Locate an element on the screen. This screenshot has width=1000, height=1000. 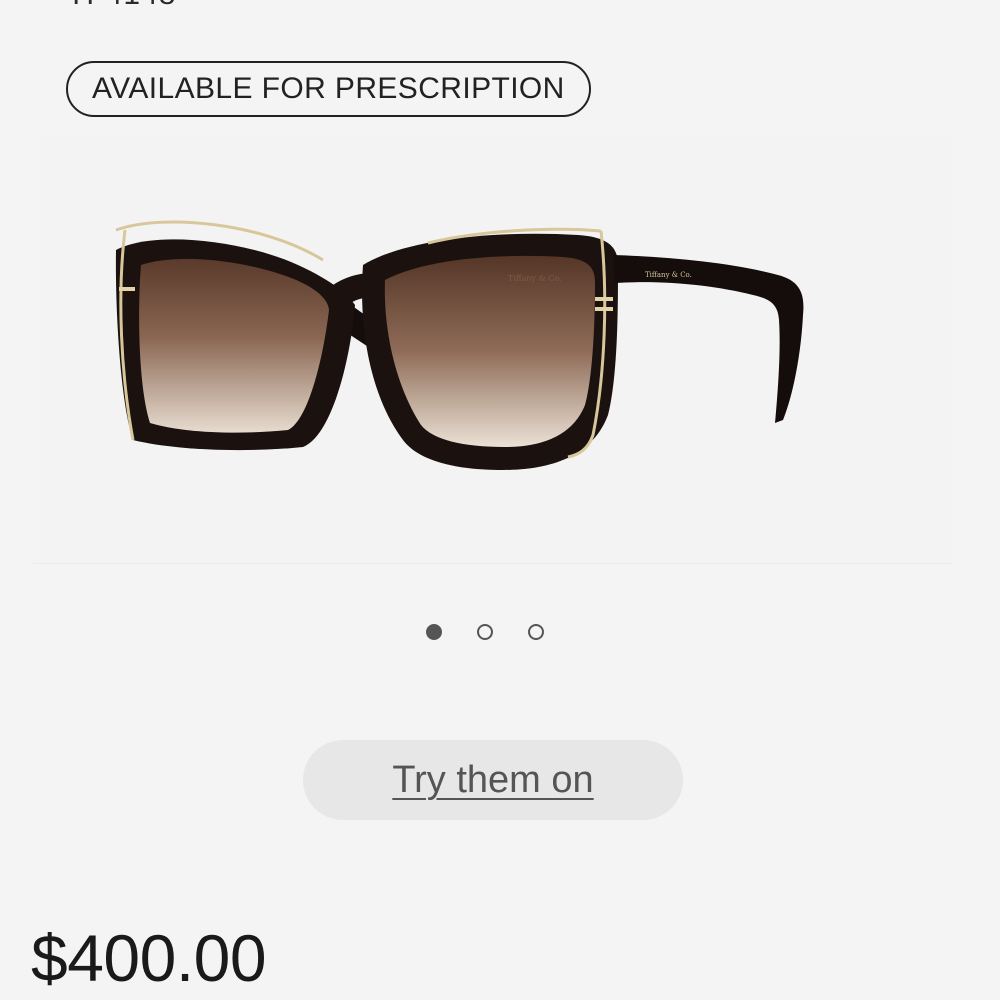
model-code: TF4148 is located at coordinates (121, 6).